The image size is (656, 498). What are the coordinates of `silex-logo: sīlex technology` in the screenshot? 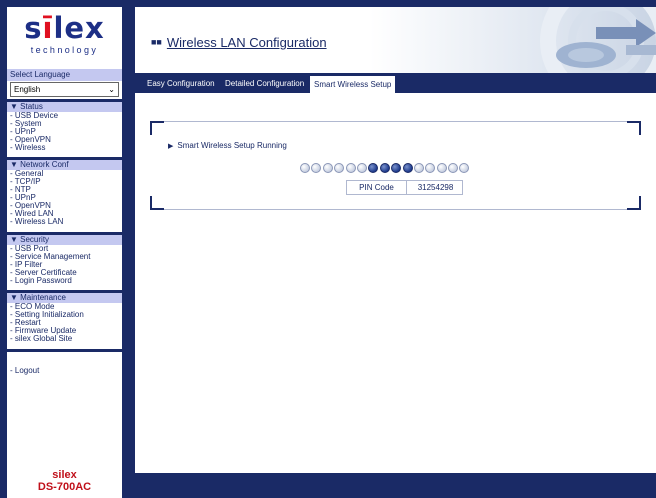 It's located at (64, 38).